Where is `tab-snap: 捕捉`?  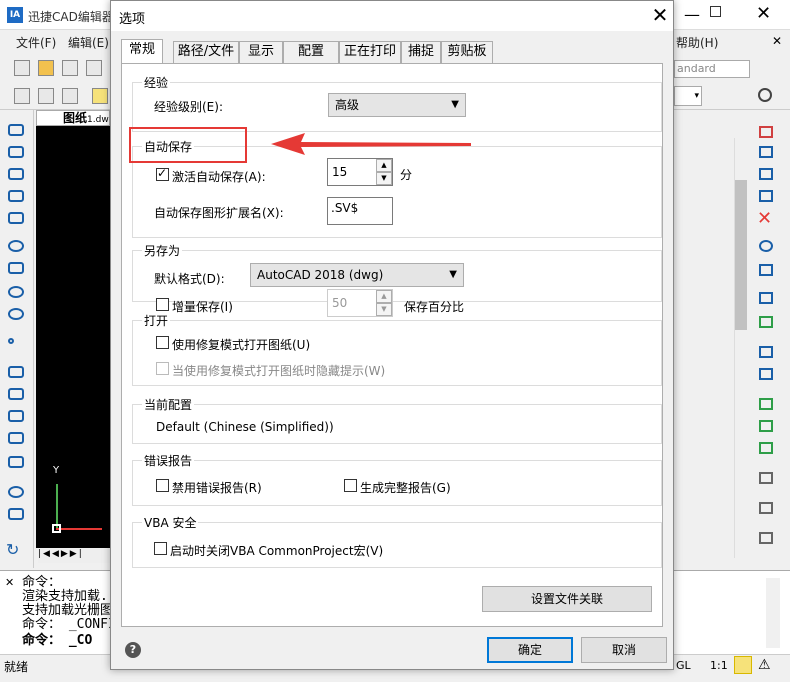
tab-snap: 捕捉 is located at coordinates (421, 52).